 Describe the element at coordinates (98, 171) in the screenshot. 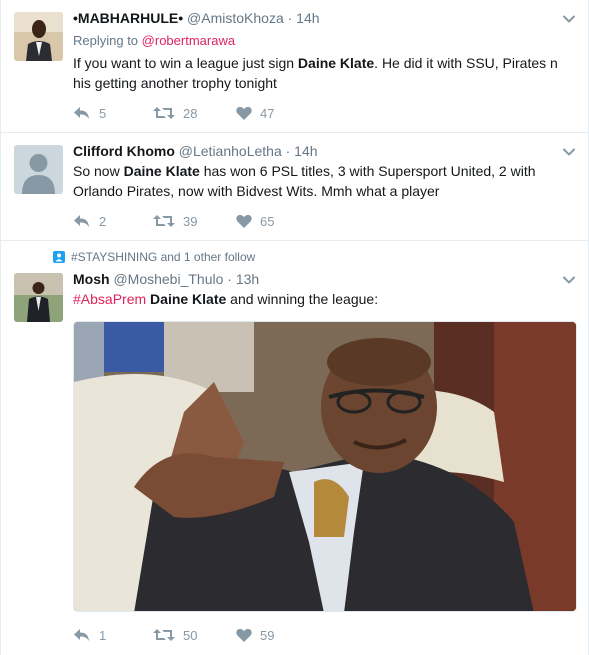

I see `tweet-text-part: So now` at that location.